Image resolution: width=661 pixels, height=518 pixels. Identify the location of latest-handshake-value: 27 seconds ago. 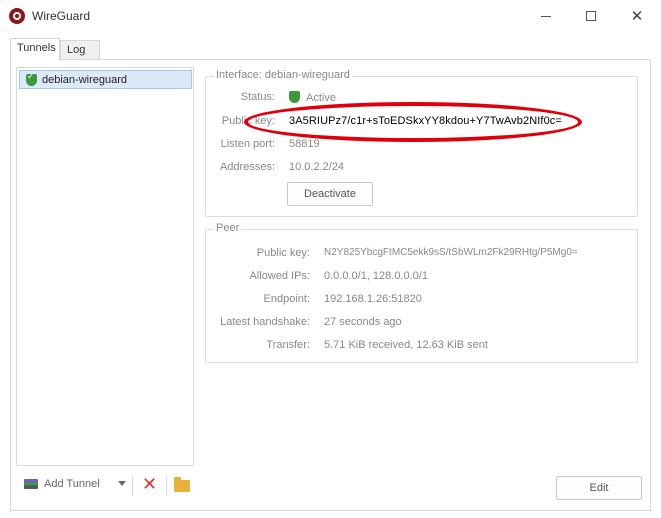
(363, 322).